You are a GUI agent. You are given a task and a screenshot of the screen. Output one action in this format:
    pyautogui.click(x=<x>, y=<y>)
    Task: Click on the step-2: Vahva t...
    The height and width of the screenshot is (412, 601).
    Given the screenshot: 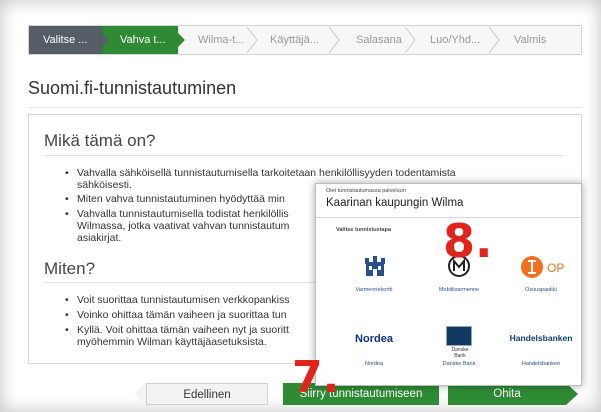 What is the action you would take?
    pyautogui.click(x=143, y=40)
    